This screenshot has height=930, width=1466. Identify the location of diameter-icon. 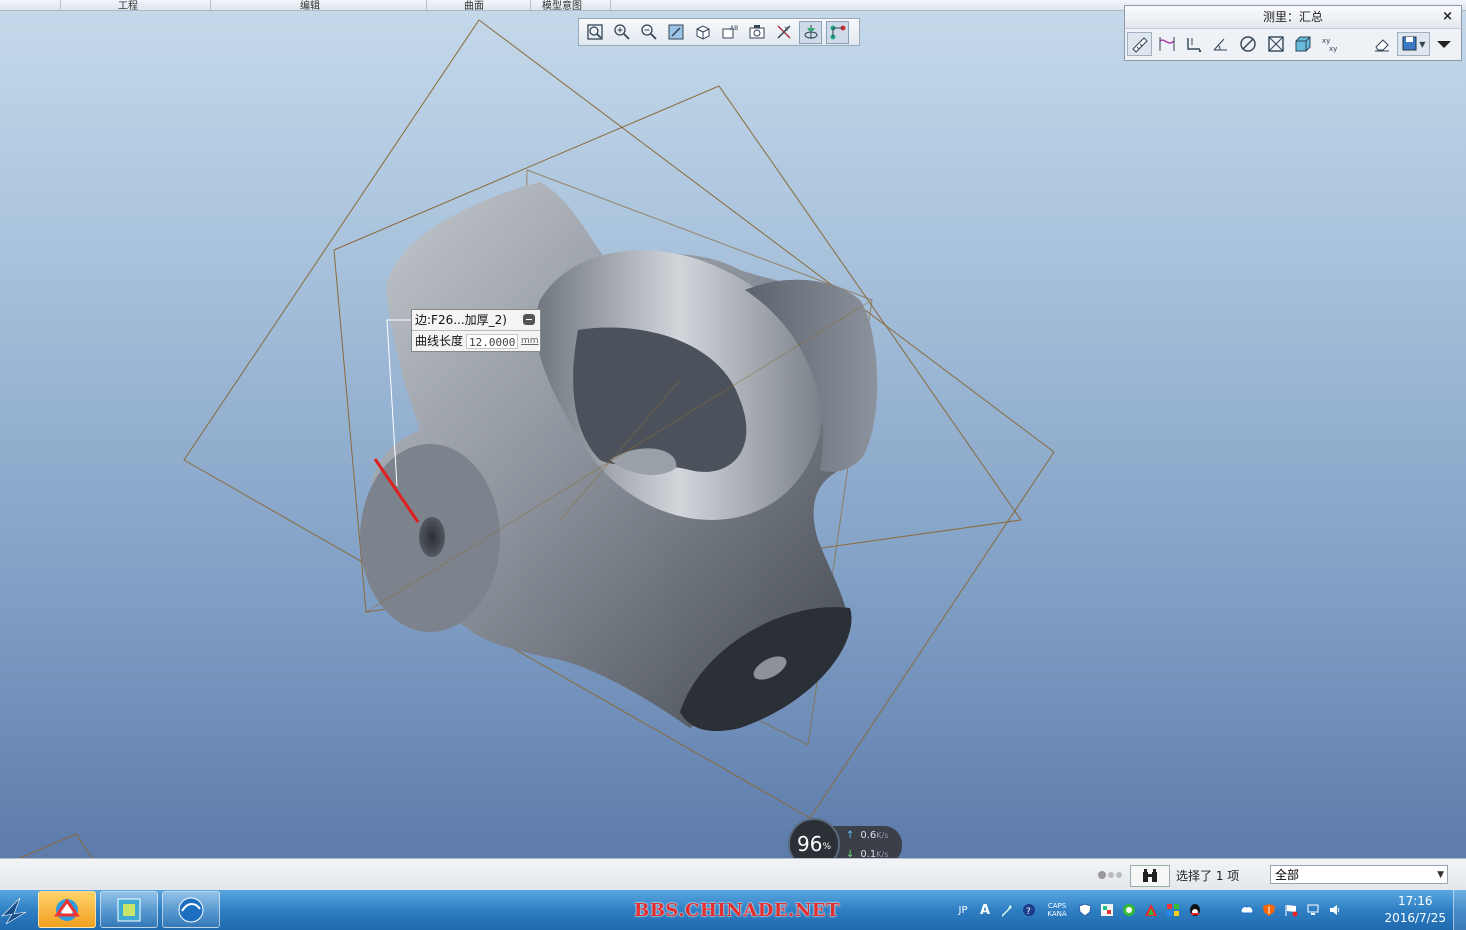
(1248, 44).